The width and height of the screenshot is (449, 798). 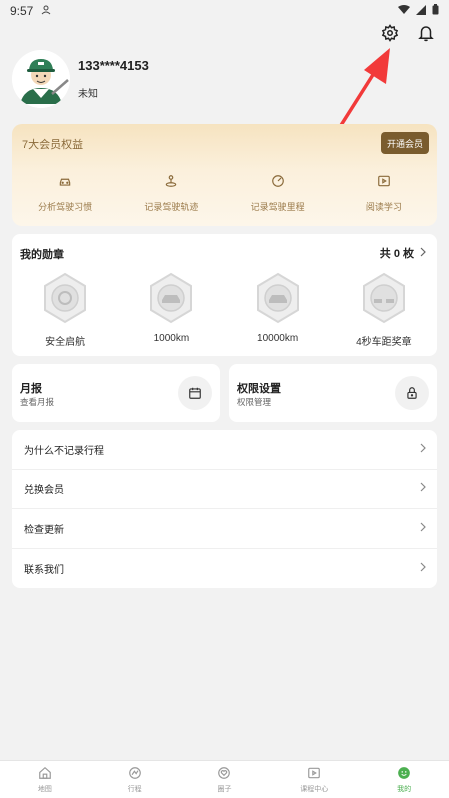 I want to click on tab-label: 行程, so click(x=134, y=789).